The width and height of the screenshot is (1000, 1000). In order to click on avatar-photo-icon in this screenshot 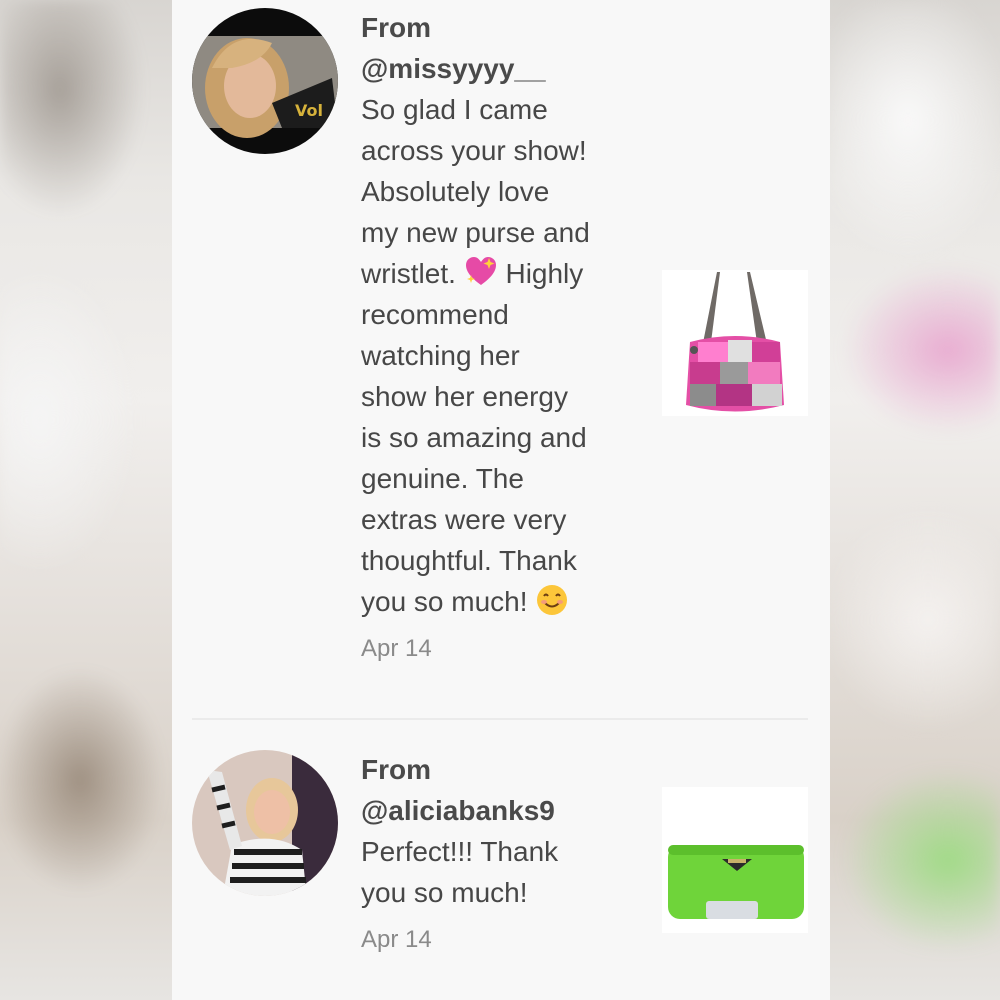, I will do `click(265, 823)`.